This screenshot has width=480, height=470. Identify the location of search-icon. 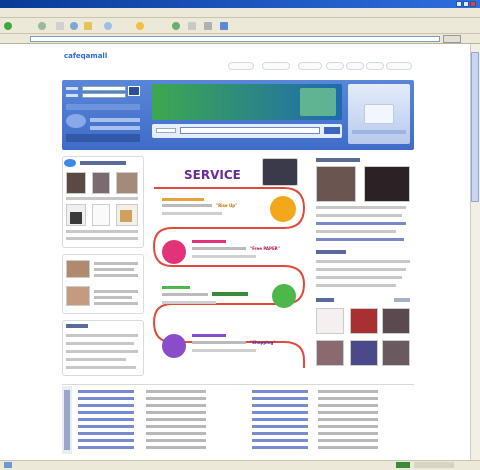
(108, 25).